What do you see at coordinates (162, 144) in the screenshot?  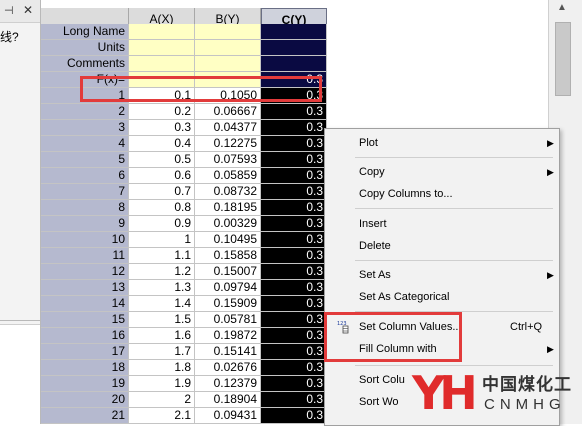 I see `cell-a: 0.4` at bounding box center [162, 144].